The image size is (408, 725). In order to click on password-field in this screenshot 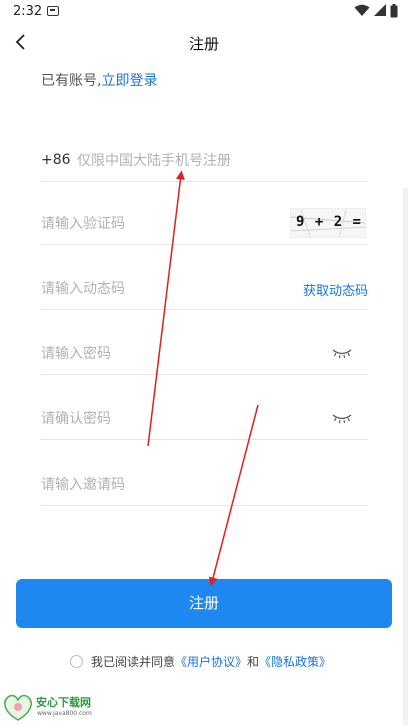, I will do `click(204, 355)`.